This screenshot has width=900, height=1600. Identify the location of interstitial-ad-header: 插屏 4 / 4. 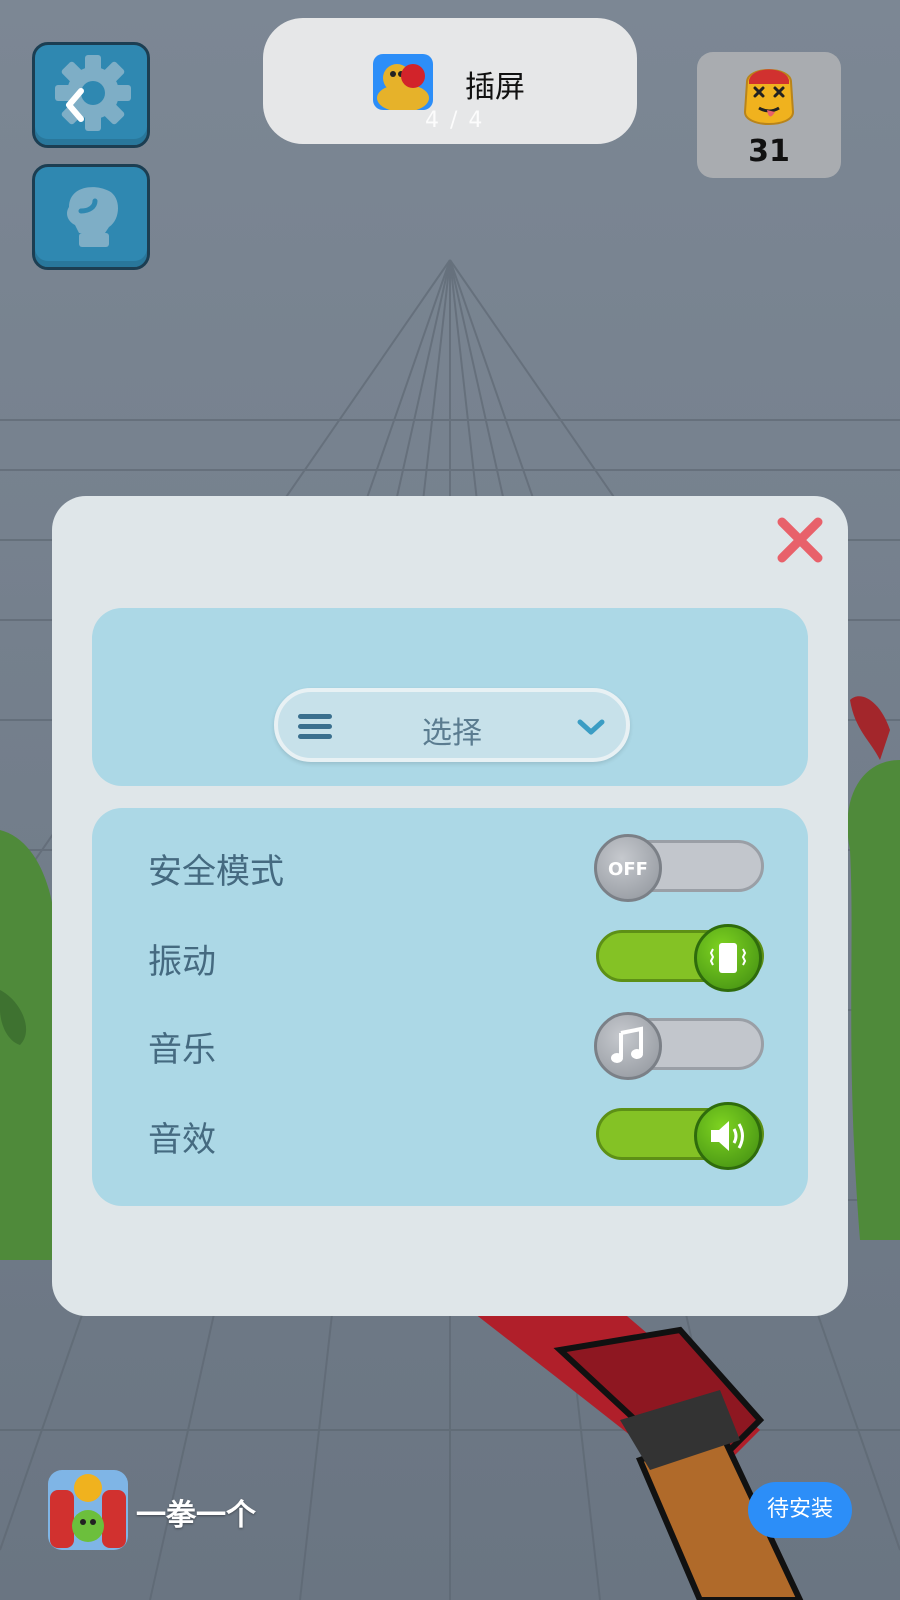
(450, 81).